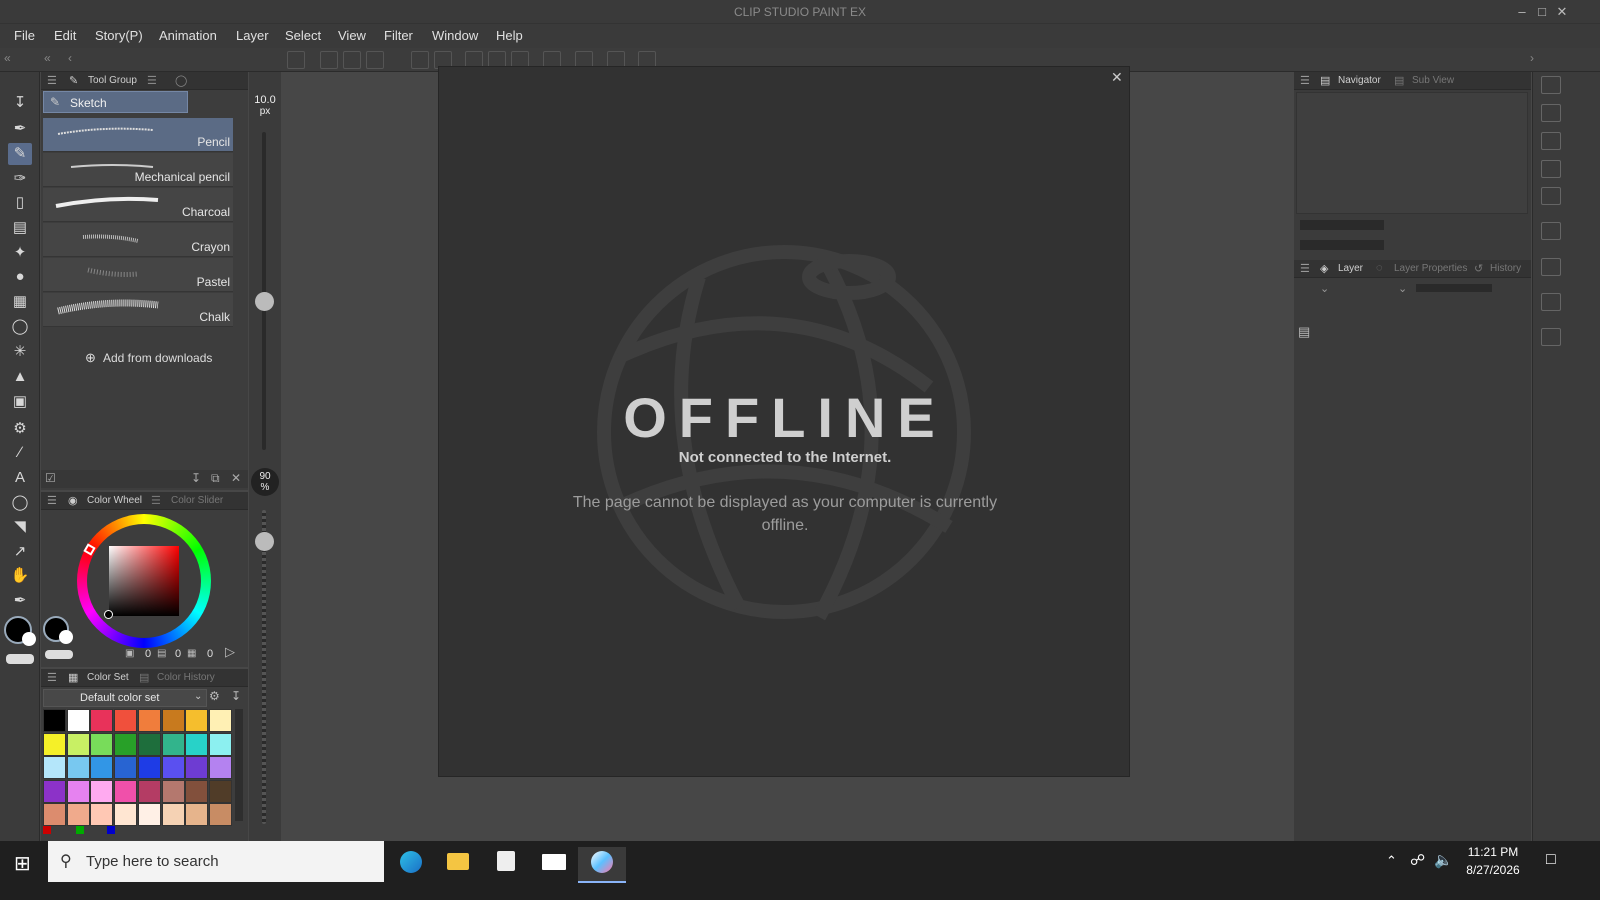 The width and height of the screenshot is (1600, 900). What do you see at coordinates (1522, 12) in the screenshot?
I see `minimize-button: –` at bounding box center [1522, 12].